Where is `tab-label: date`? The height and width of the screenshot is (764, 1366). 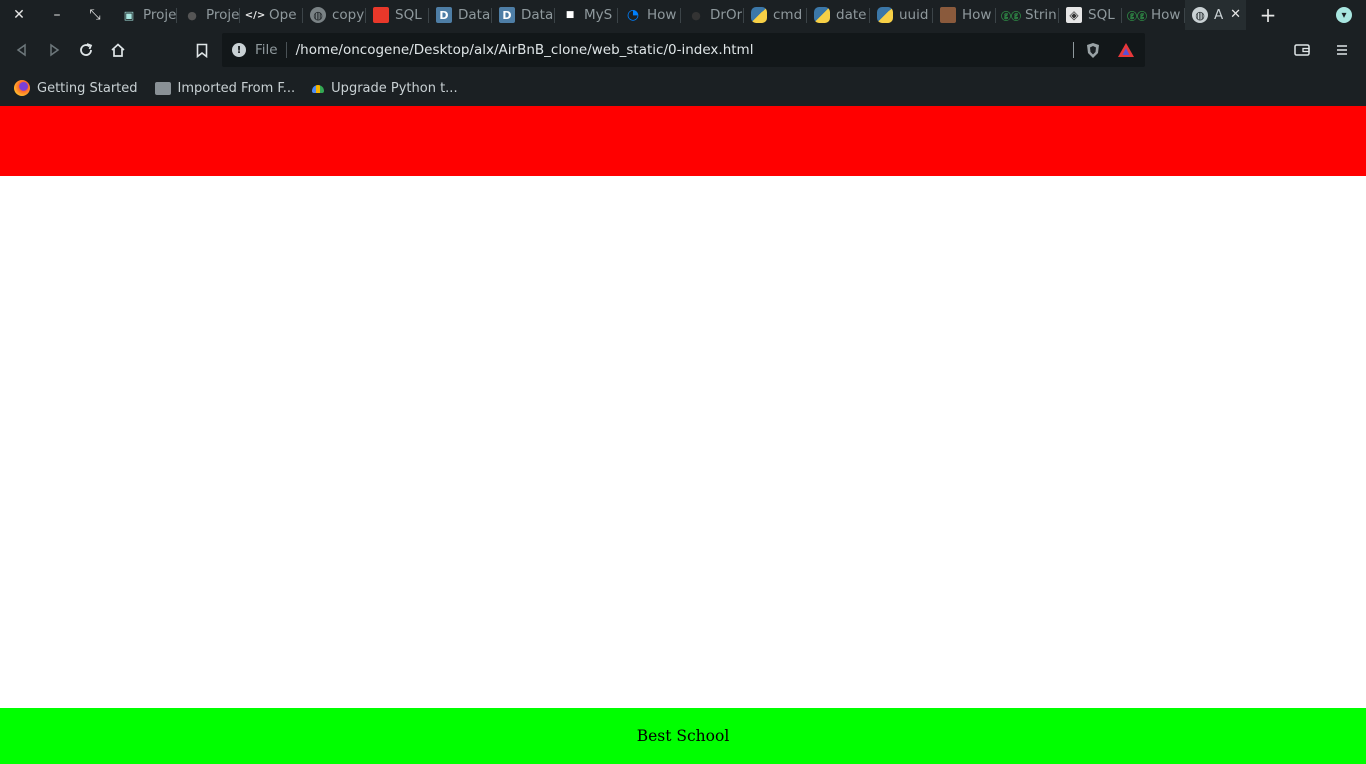 tab-label: date is located at coordinates (851, 15).